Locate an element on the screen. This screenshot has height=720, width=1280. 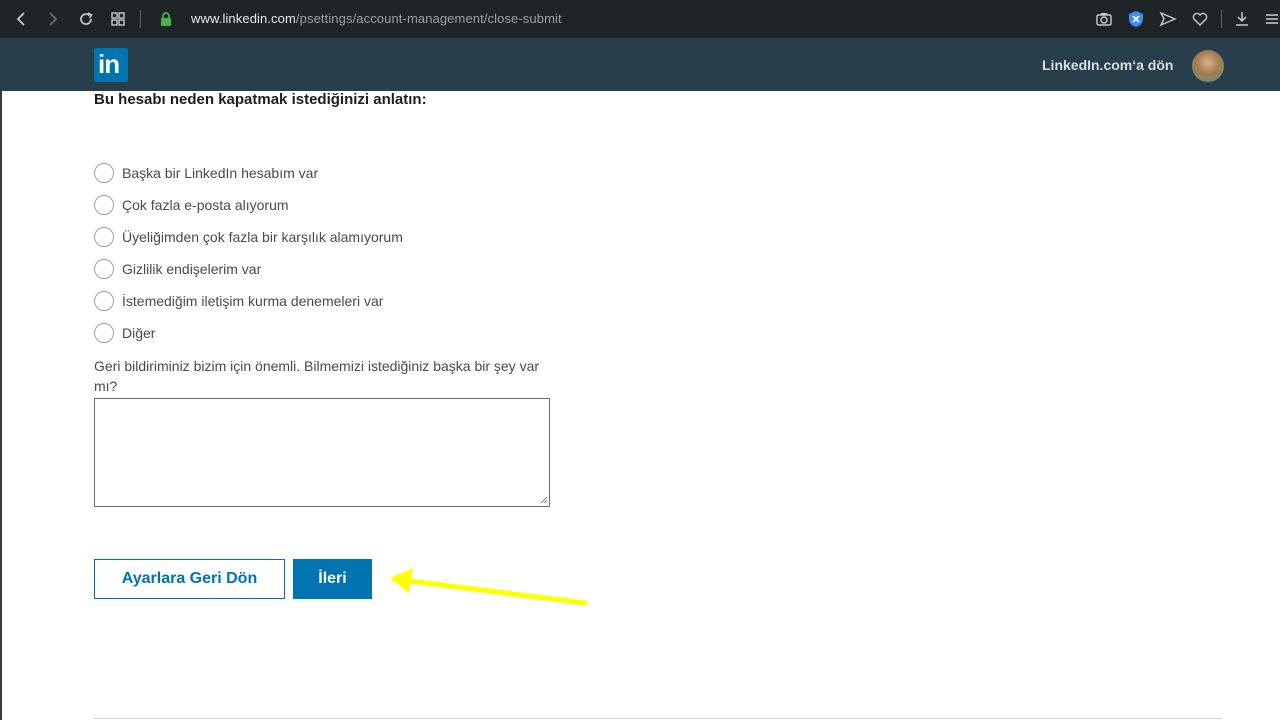
speed-dial-icon is located at coordinates (118, 19).